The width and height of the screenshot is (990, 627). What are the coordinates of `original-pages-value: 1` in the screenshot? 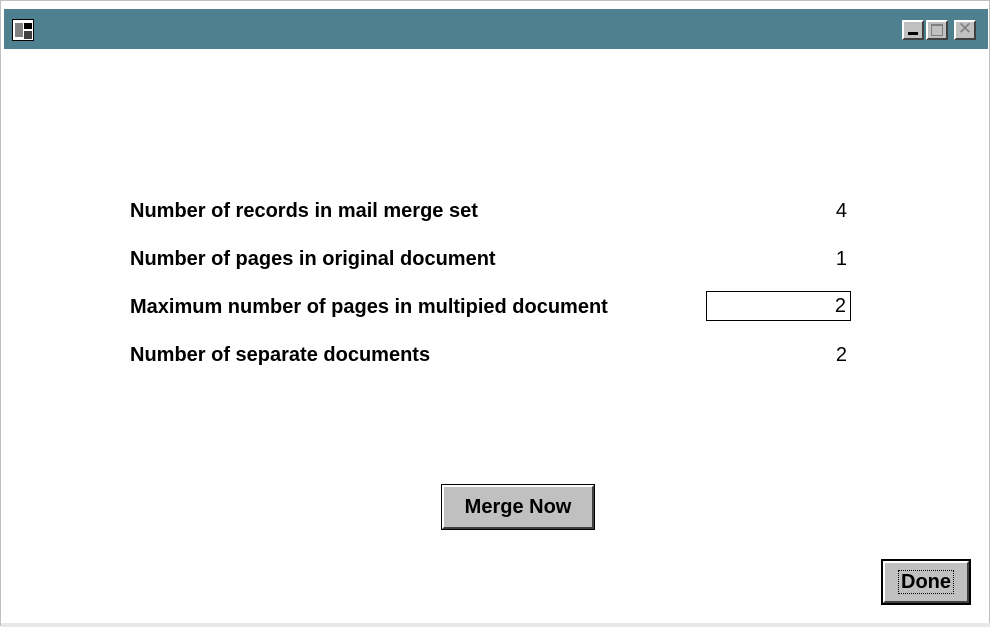 It's located at (841, 259).